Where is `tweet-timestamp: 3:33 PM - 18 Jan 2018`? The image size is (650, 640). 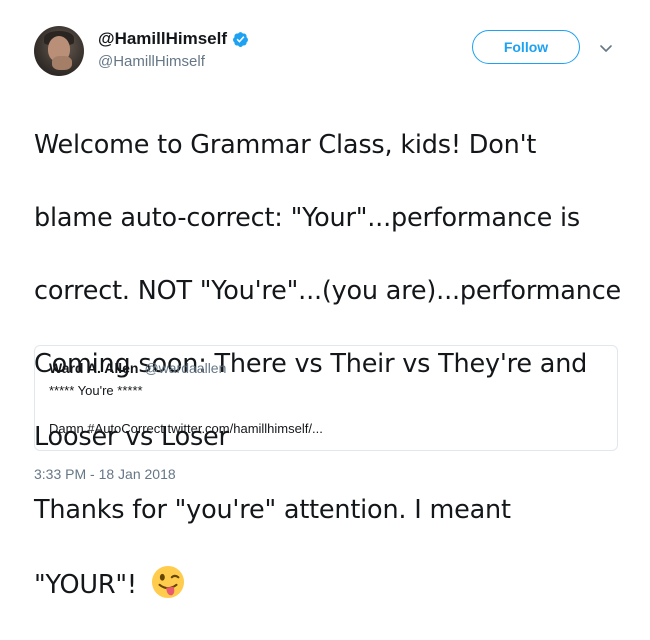 tweet-timestamp: 3:33 PM - 18 Jan 2018 is located at coordinates (105, 474).